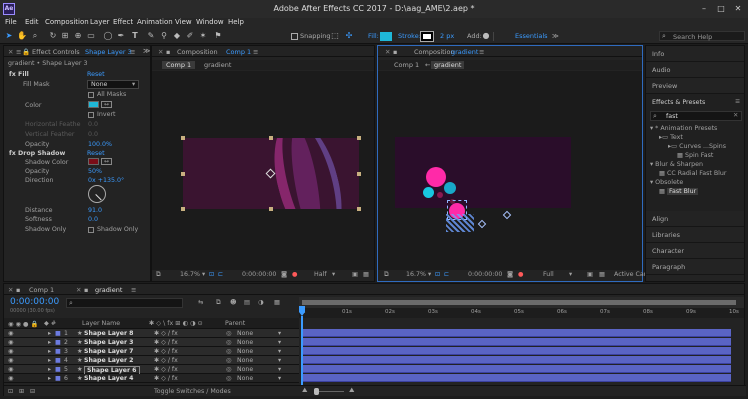  I want to click on layer-name: Shape Layer 8, so click(109, 333).